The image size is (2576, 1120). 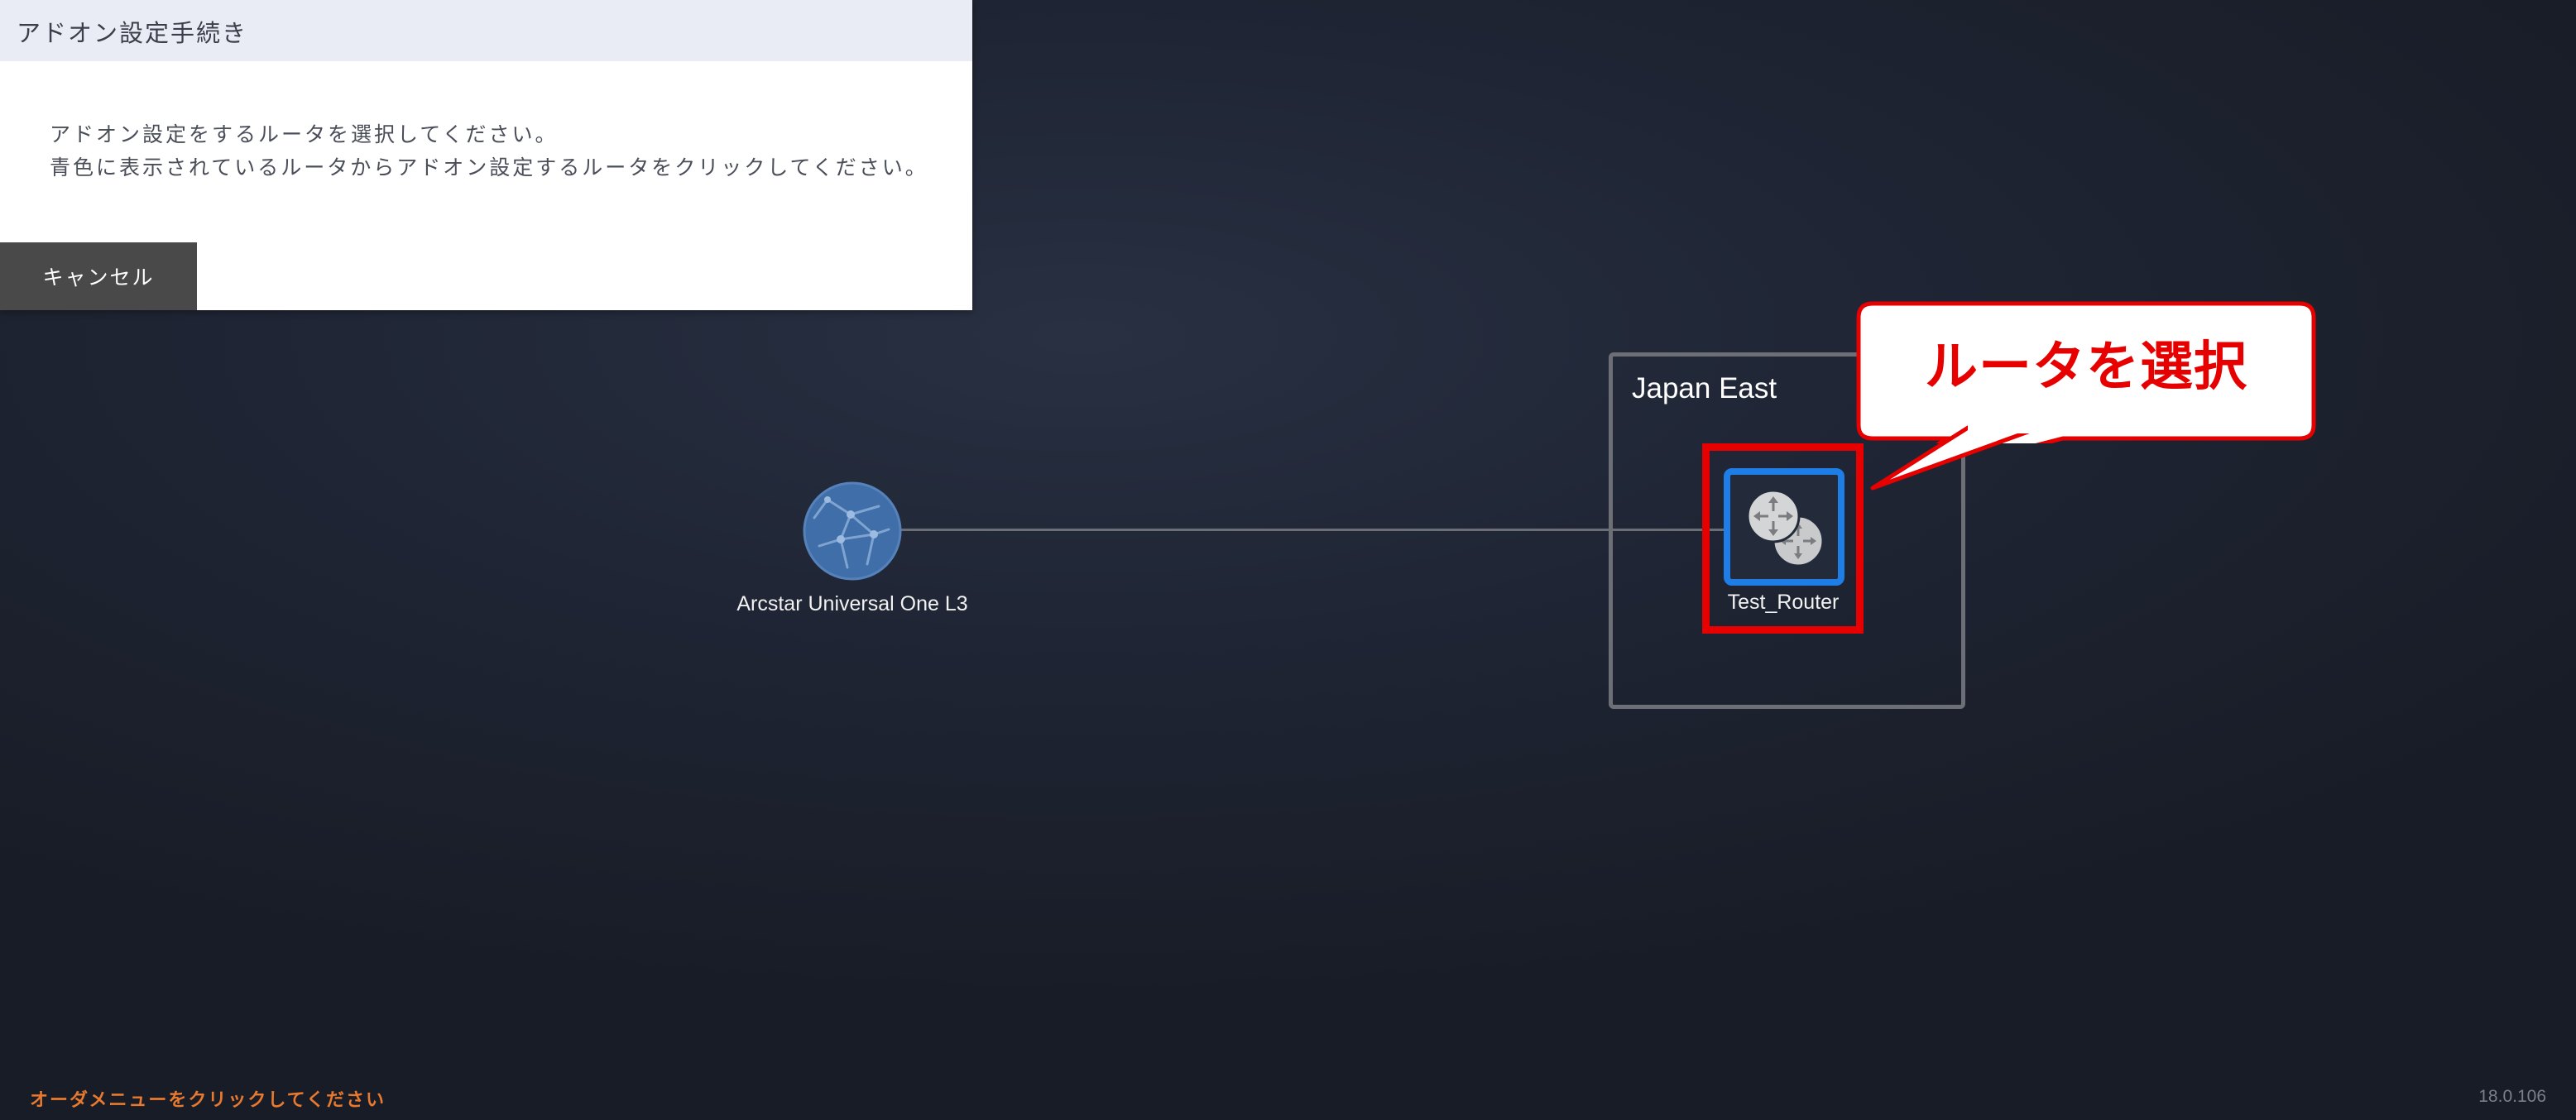 I want to click on router-node-test-router, so click(x=1784, y=527).